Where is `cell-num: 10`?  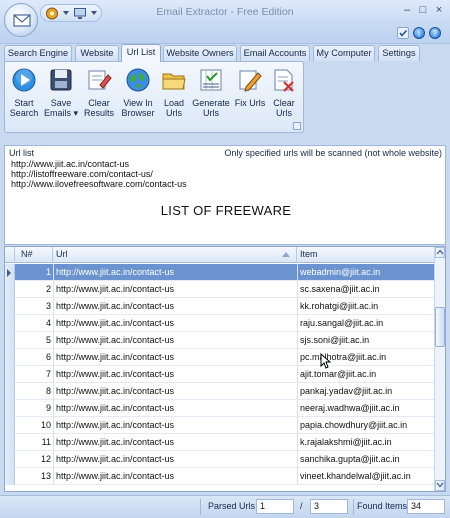
cell-num: 10 is located at coordinates (33, 425).